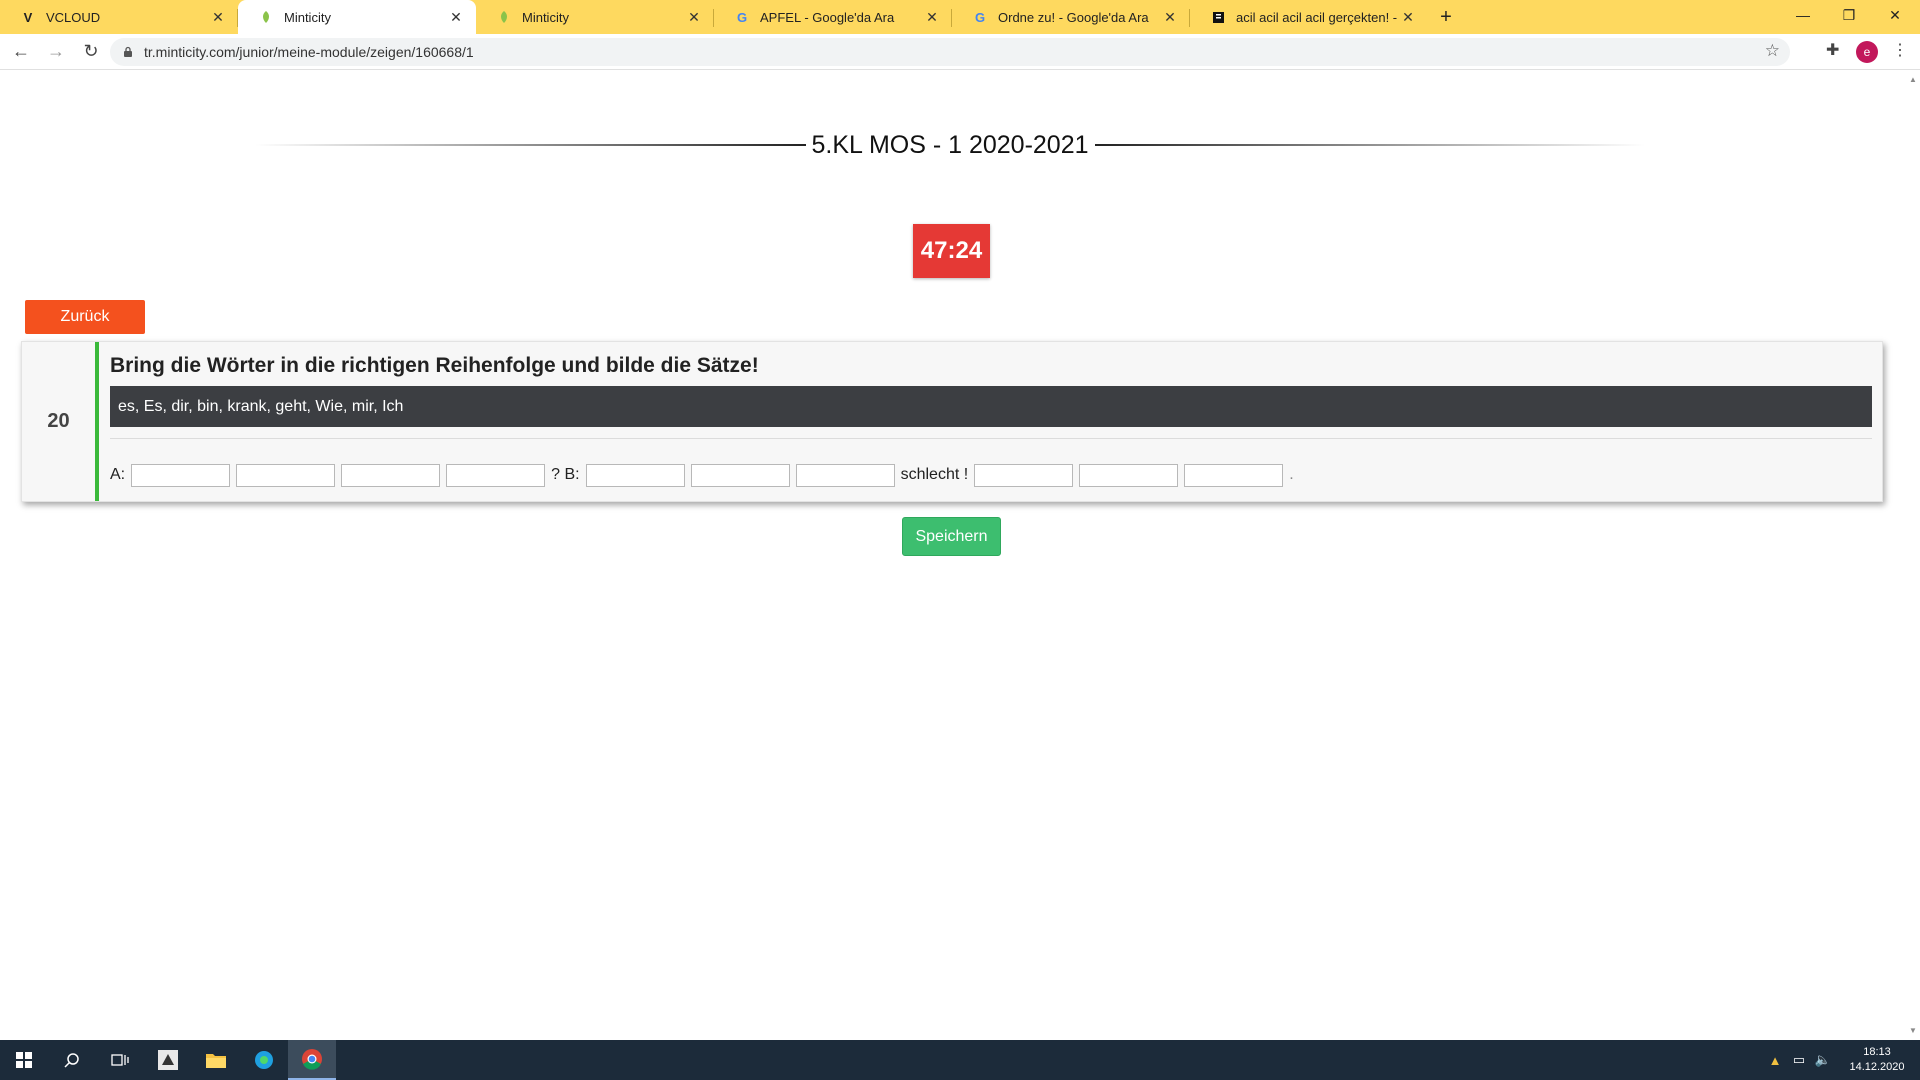  Describe the element at coordinates (24, 1060) in the screenshot. I see `windows-start-icon` at that location.